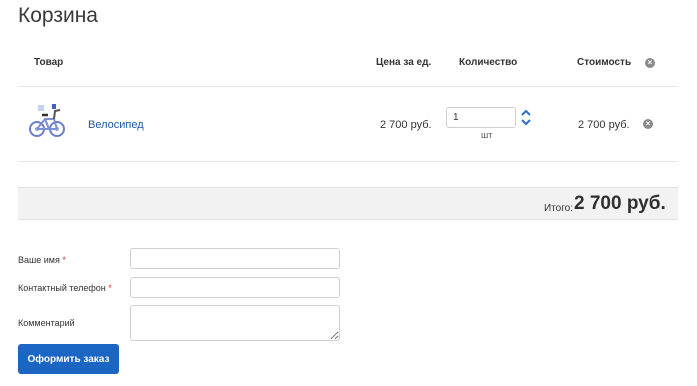 Image resolution: width=697 pixels, height=386 pixels. What do you see at coordinates (39, 260) in the screenshot?
I see `name-label-text: Ваше имя` at bounding box center [39, 260].